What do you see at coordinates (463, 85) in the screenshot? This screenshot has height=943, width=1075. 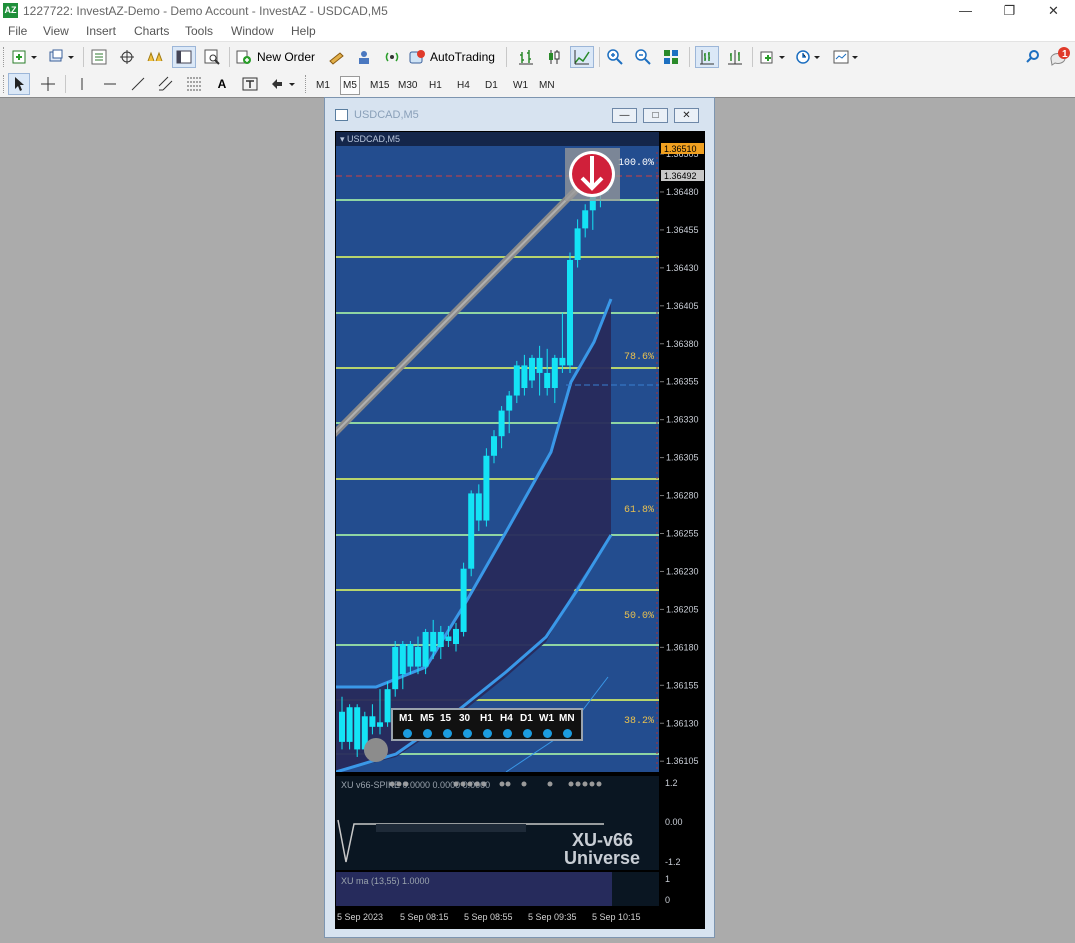 I see `timeframe-h4: H4` at bounding box center [463, 85].